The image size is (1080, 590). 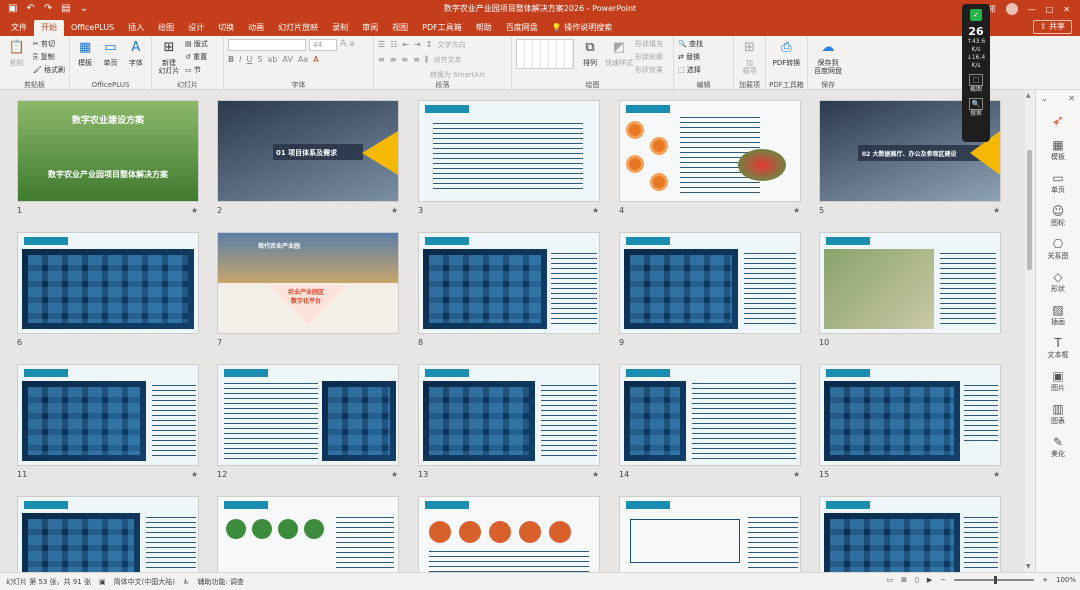 I want to click on columns-icon: ⫼, so click(x=427, y=60).